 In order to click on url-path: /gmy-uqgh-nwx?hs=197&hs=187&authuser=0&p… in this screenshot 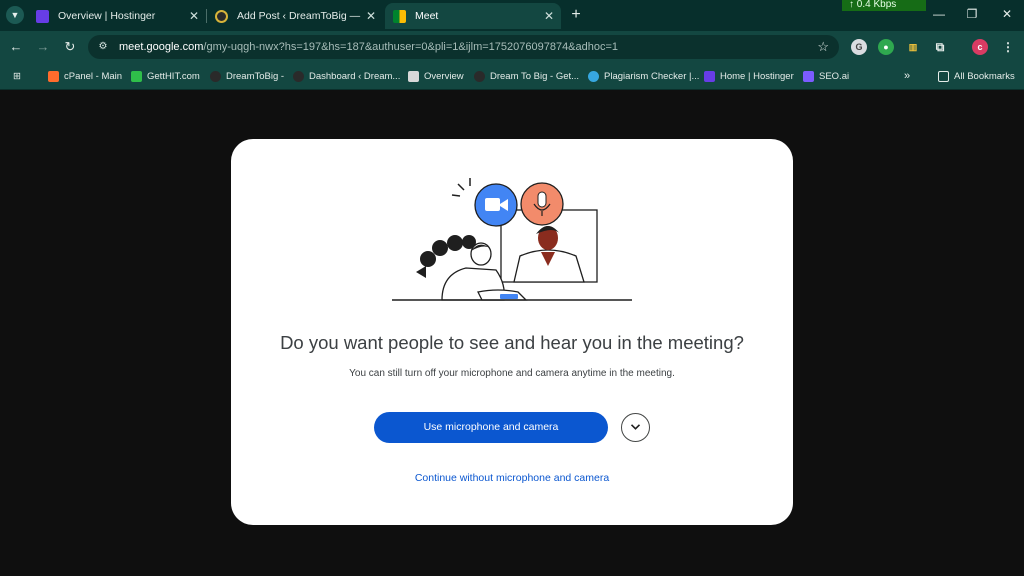, I will do `click(411, 47)`.